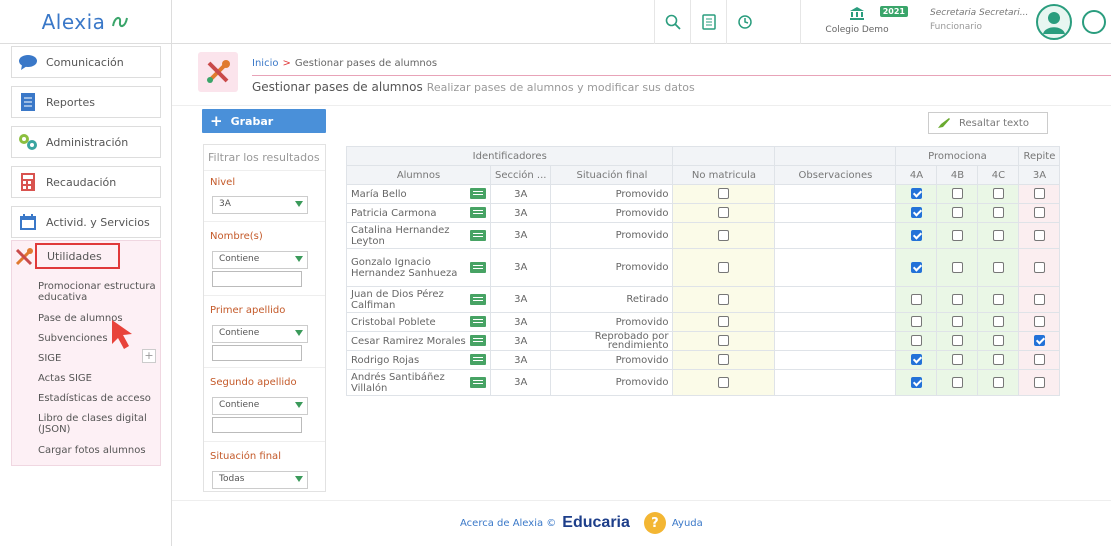 The height and width of the screenshot is (546, 1111). I want to click on sidebar-item-reportes: Reportes, so click(86, 102).